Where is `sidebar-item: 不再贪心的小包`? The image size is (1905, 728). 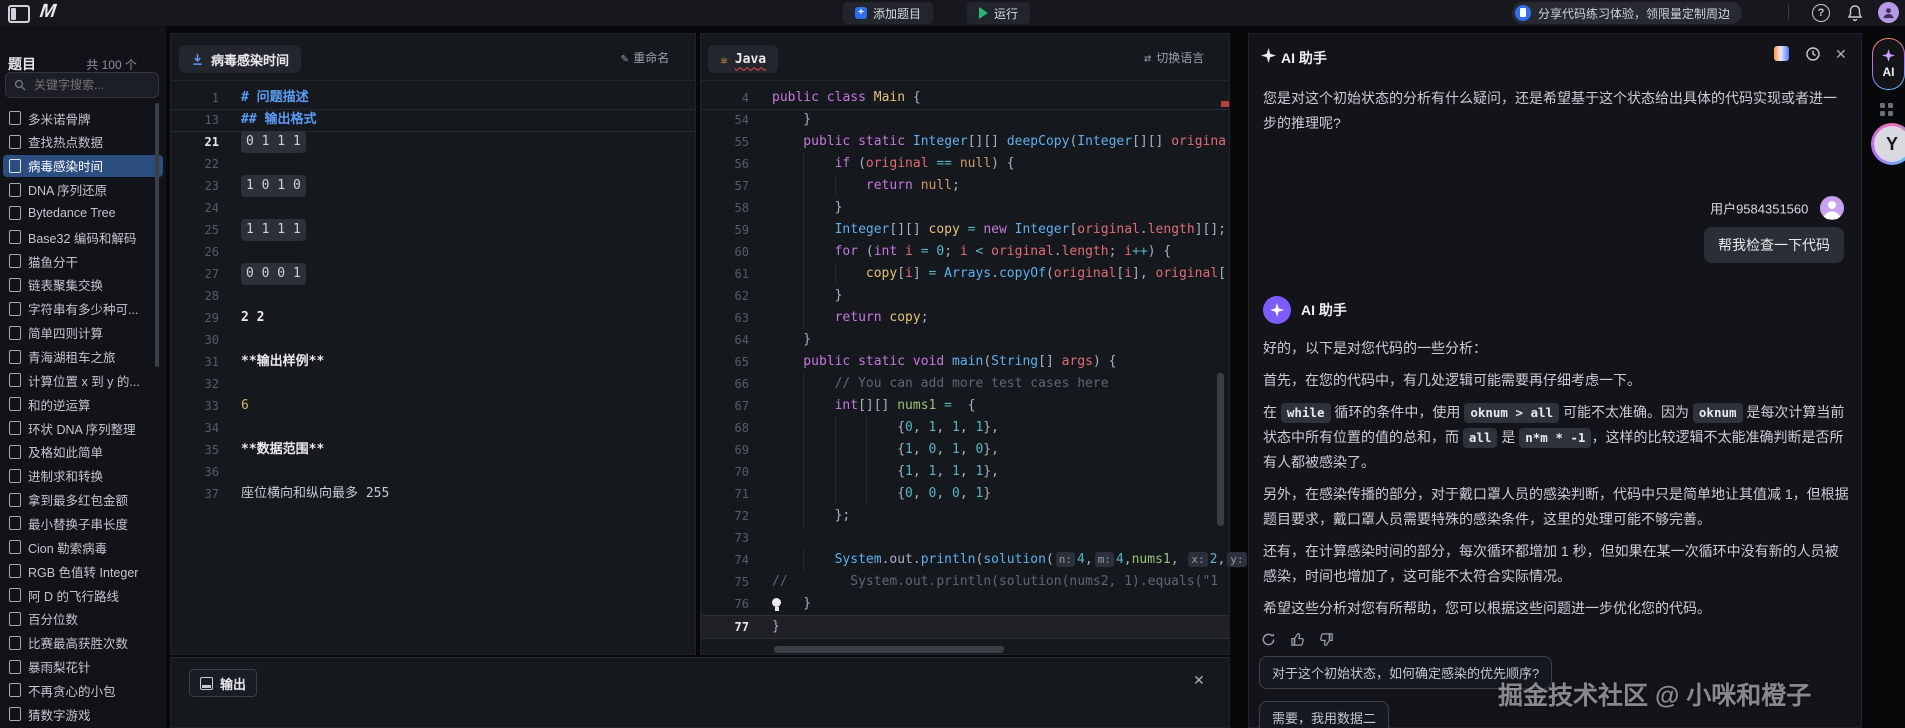 sidebar-item: 不再贪心的小包 is located at coordinates (83, 690).